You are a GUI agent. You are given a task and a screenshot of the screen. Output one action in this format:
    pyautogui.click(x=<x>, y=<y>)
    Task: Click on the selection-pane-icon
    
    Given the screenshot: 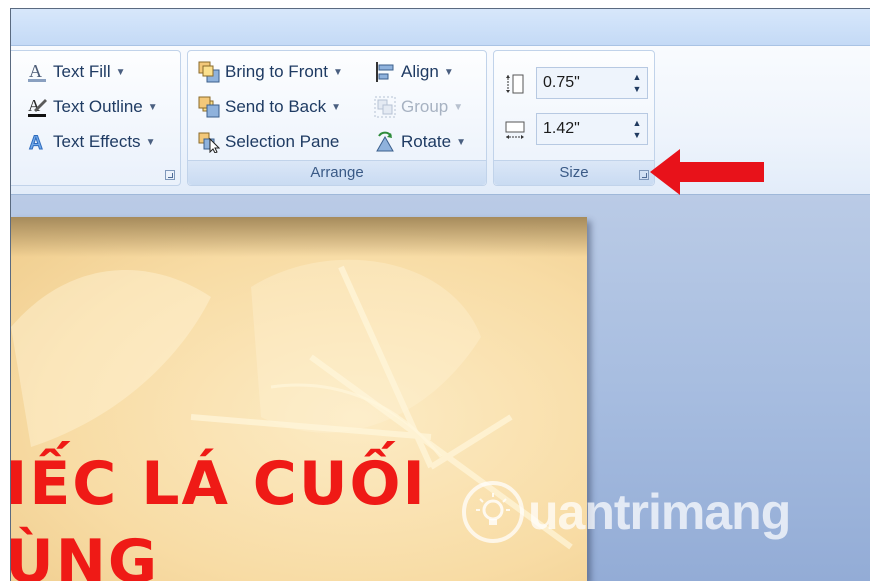 What is the action you would take?
    pyautogui.click(x=209, y=142)
    